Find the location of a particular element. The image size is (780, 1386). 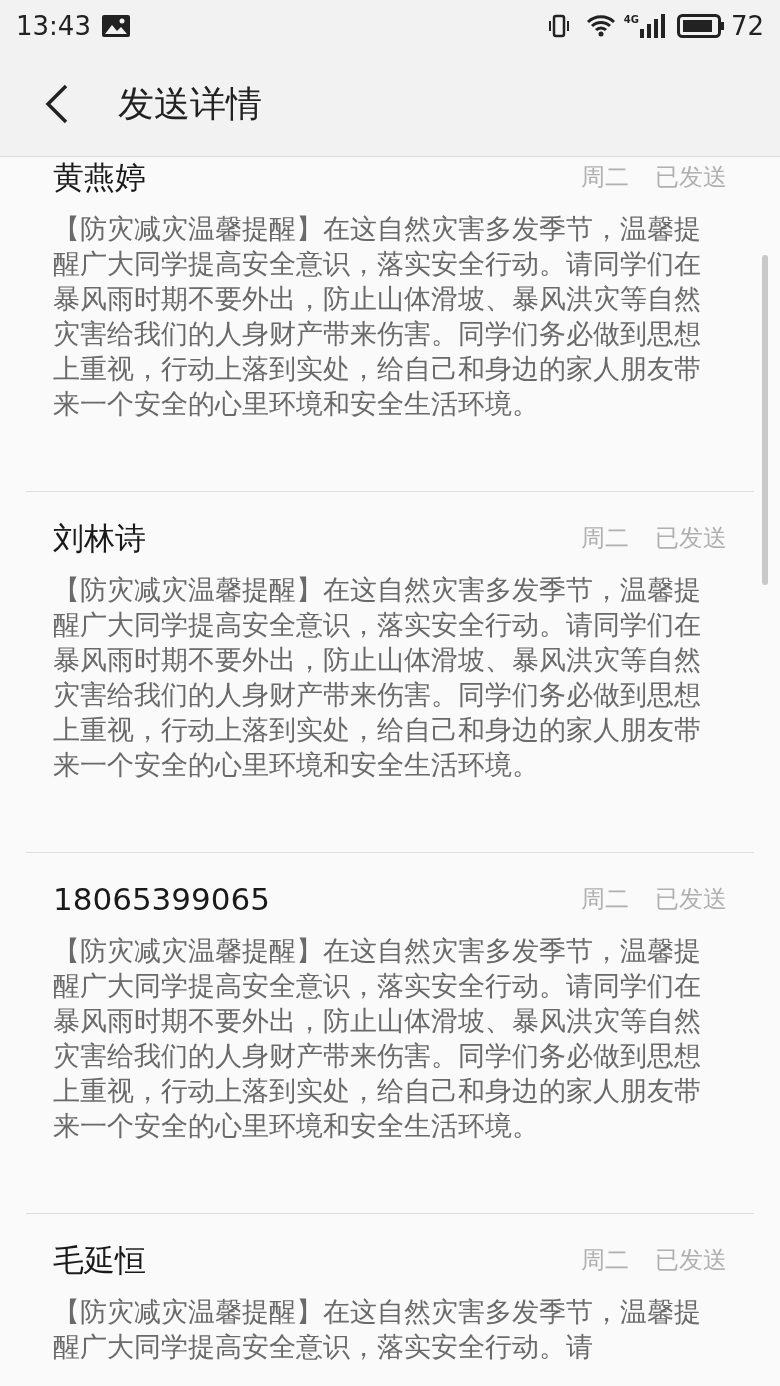

message-text: 【防灾减灾温馨提醒】在这自然灾害多发季节，温馨提醒广大同学提高安全意识，落实安全行动。请 is located at coordinates (377, 1329).